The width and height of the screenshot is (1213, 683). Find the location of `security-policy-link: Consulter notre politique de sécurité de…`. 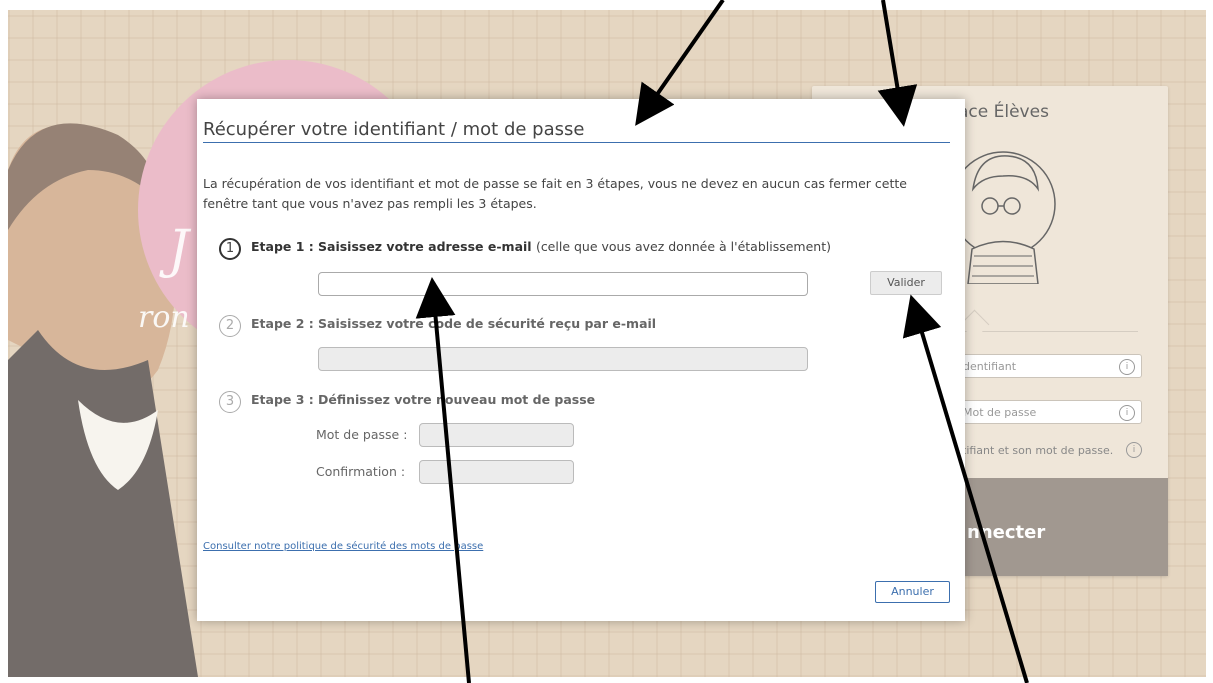

security-policy-link: Consulter notre politique de sécurité de… is located at coordinates (343, 546).